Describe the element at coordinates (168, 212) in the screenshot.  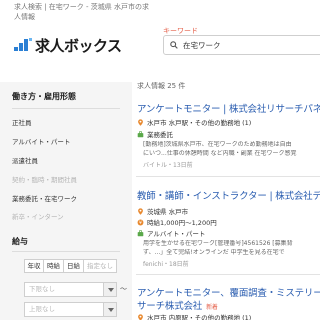
I see `location-text: 茨城県 水戸市` at that location.